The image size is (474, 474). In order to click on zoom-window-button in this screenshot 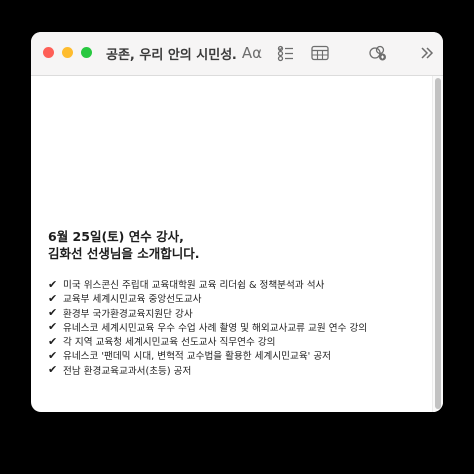, I will do `click(86, 52)`.